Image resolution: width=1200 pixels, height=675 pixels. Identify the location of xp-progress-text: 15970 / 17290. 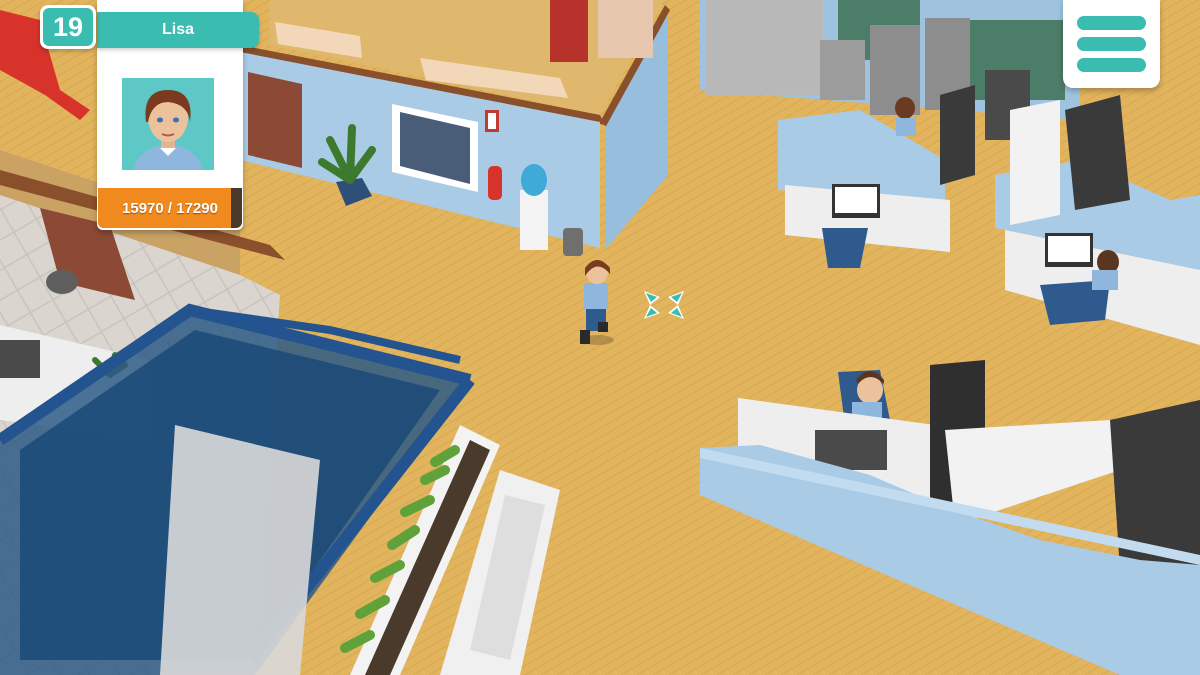
(170, 208).